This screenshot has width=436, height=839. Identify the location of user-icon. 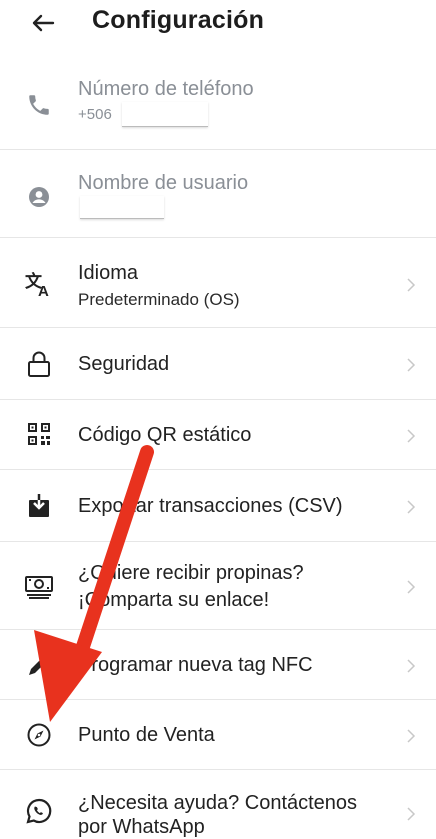
(39, 197).